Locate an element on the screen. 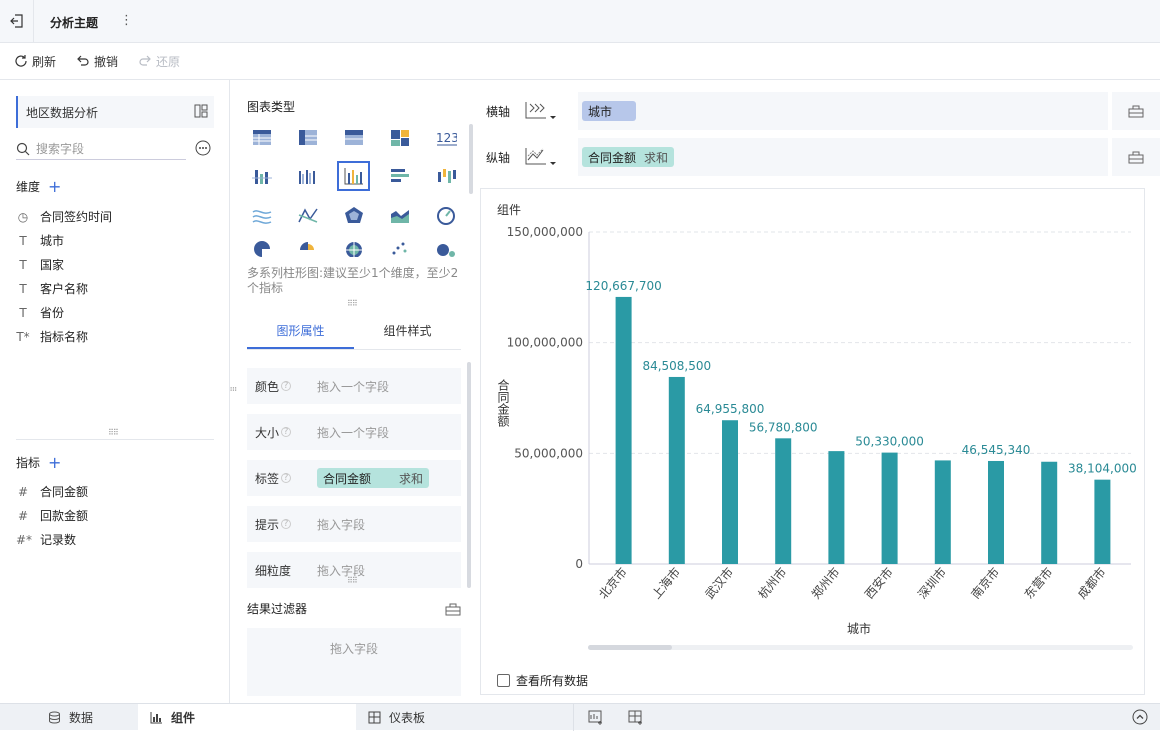  search-input: 搜索字段 is located at coordinates (60, 148).